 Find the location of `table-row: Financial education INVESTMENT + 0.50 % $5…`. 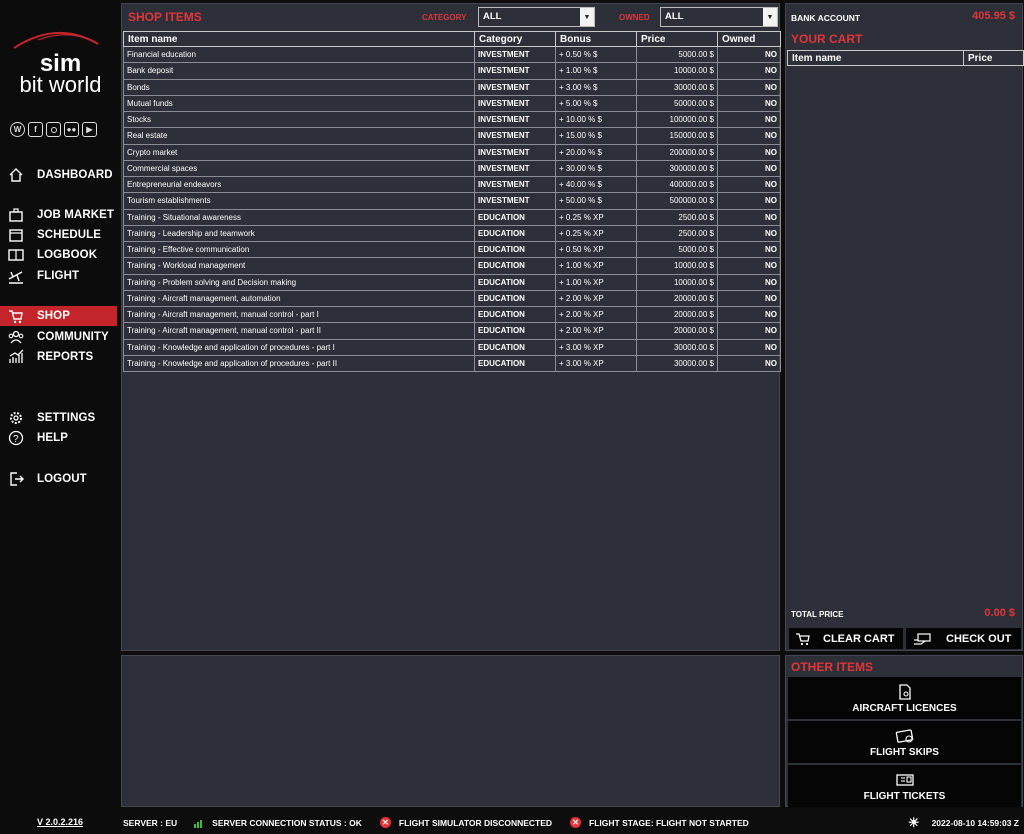

table-row: Financial education INVESTMENT + 0.50 % $5… is located at coordinates (452, 54).